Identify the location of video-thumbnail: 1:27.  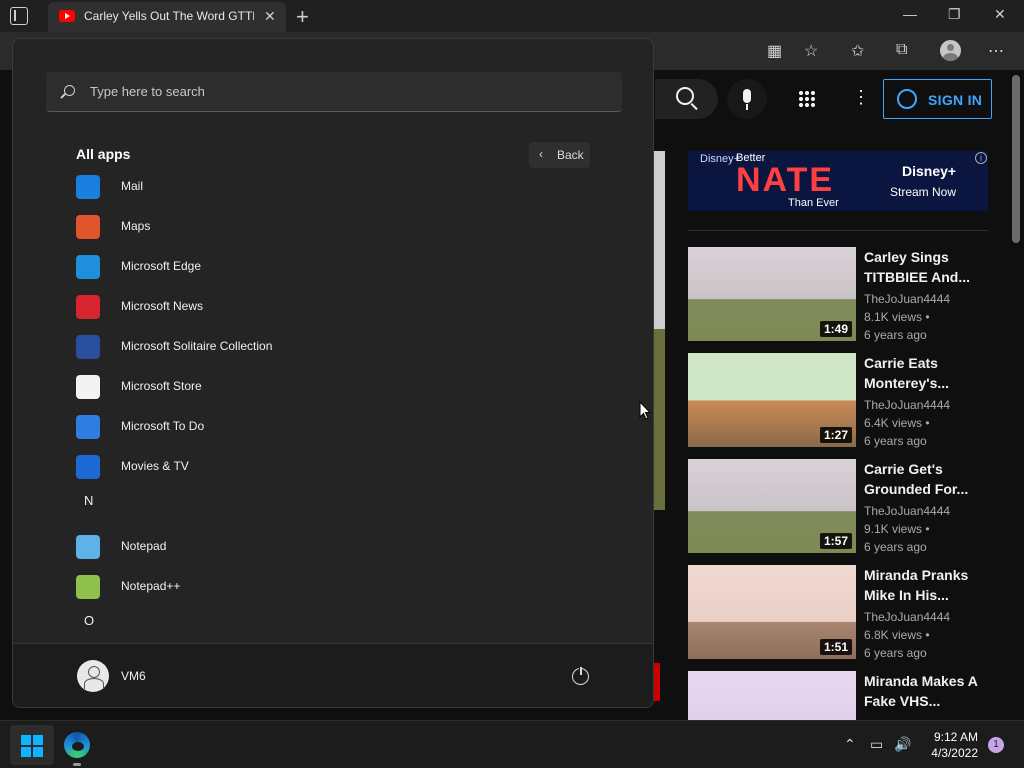
(772, 400).